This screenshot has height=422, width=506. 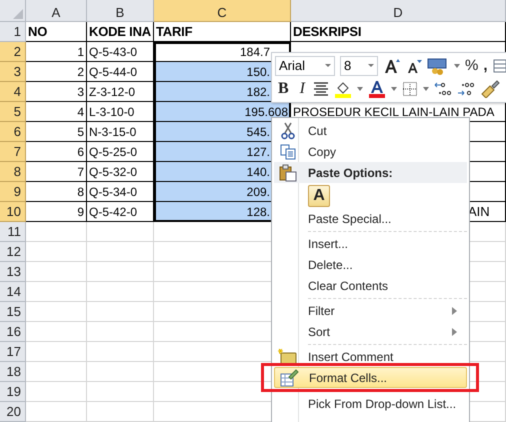 I want to click on table-cell: 8, so click(x=56, y=192).